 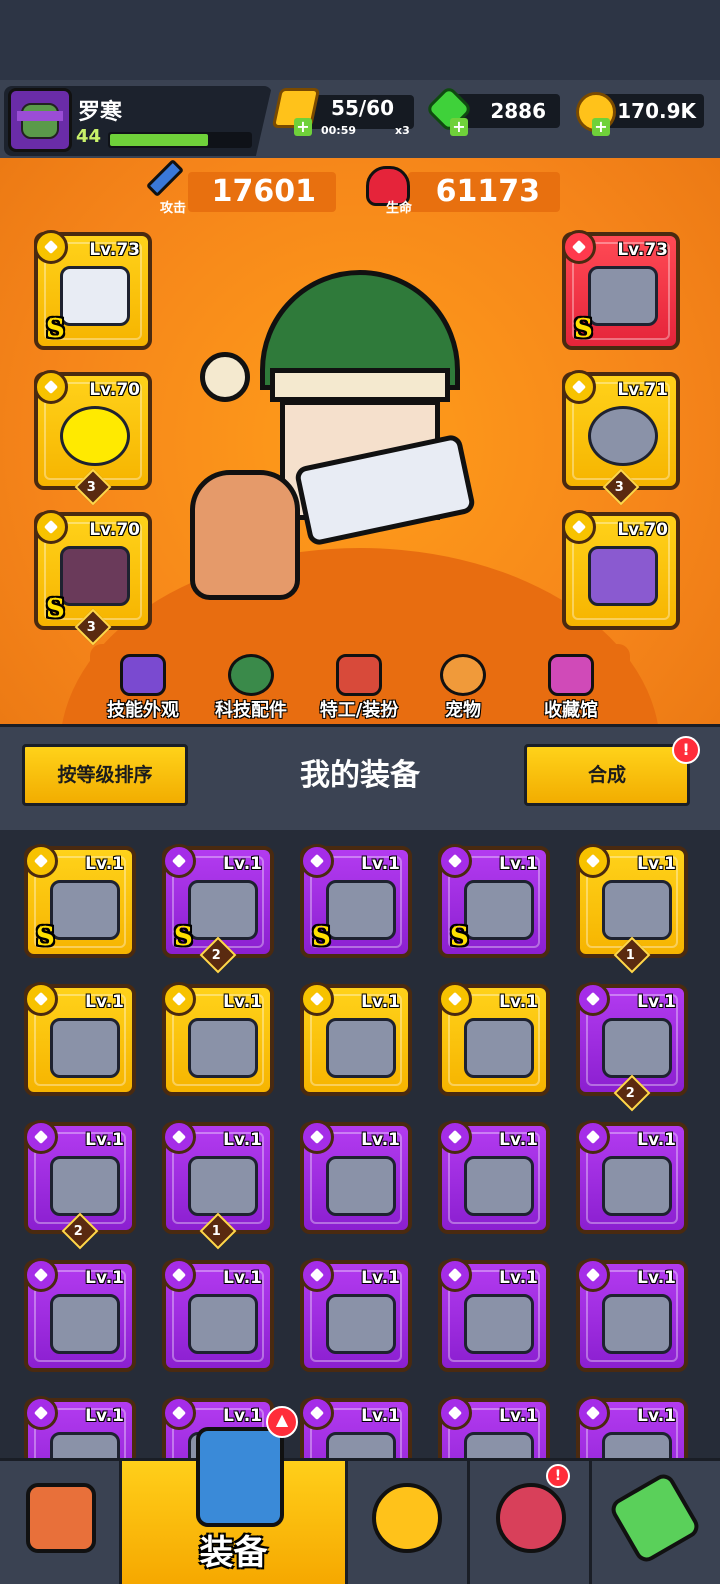 I want to click on player-name: 罗寒, so click(x=100, y=112).